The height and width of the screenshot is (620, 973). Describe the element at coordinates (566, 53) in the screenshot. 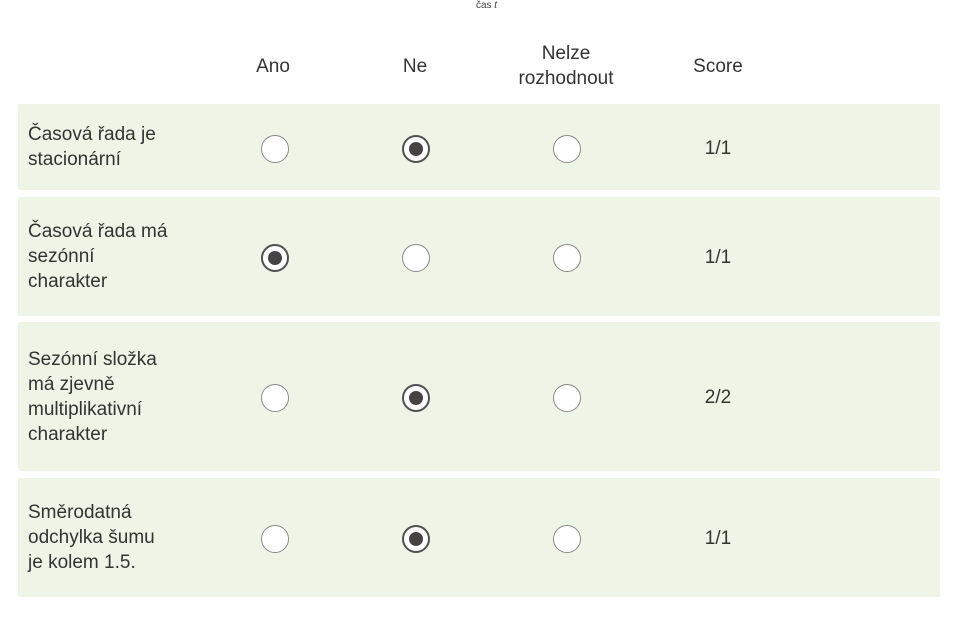

I see `column-header-nelze-line1: Nelze` at that location.